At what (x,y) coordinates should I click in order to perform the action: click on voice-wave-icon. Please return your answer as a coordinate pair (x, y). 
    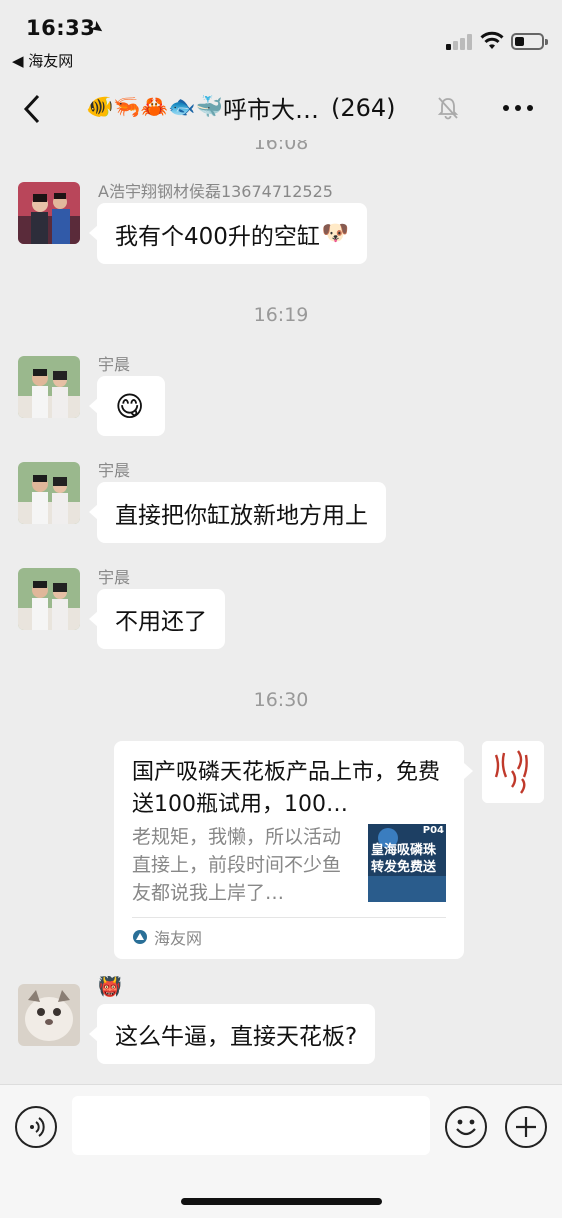
    Looking at the image, I should click on (37, 1127).